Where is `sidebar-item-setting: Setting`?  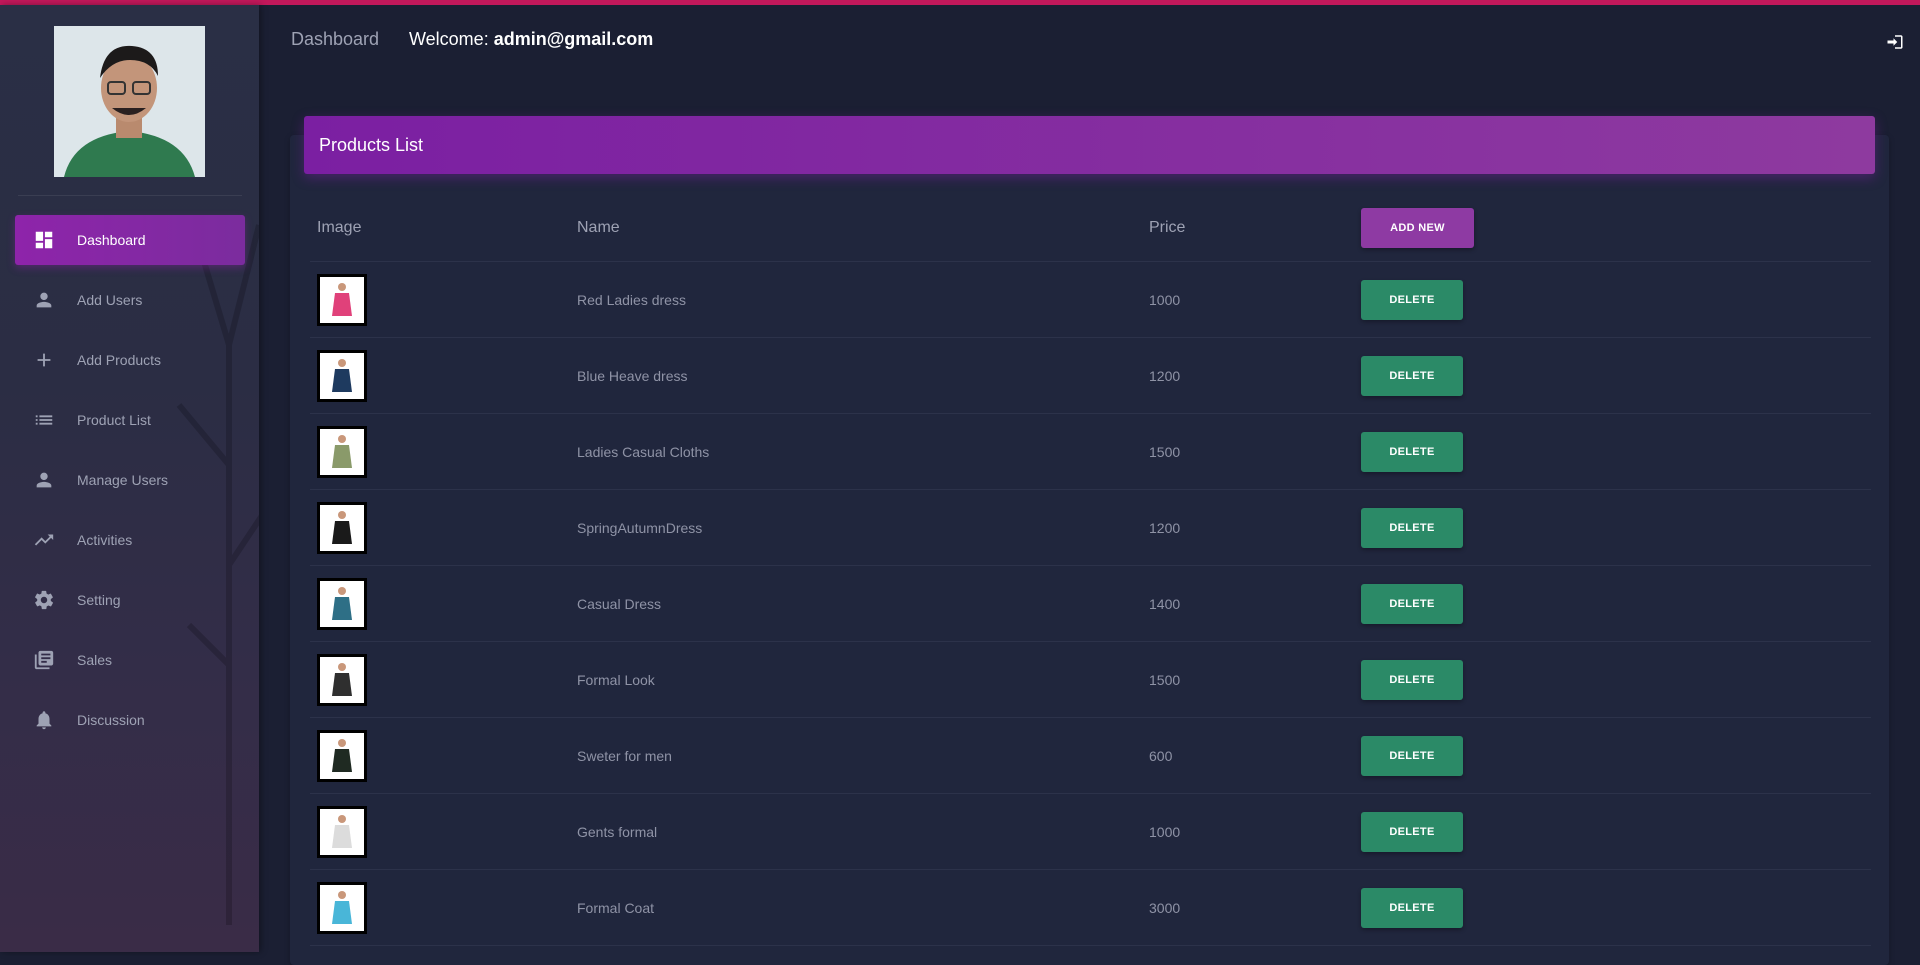 sidebar-item-setting: Setting is located at coordinates (130, 600).